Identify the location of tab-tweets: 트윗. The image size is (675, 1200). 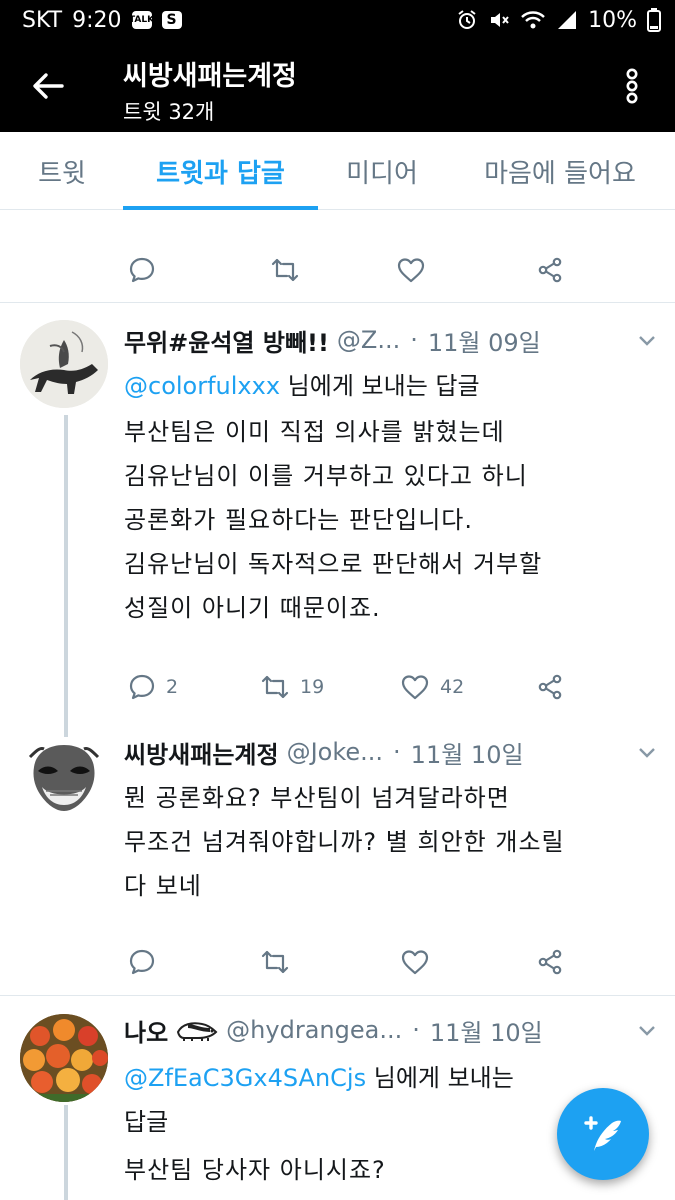
(62, 171).